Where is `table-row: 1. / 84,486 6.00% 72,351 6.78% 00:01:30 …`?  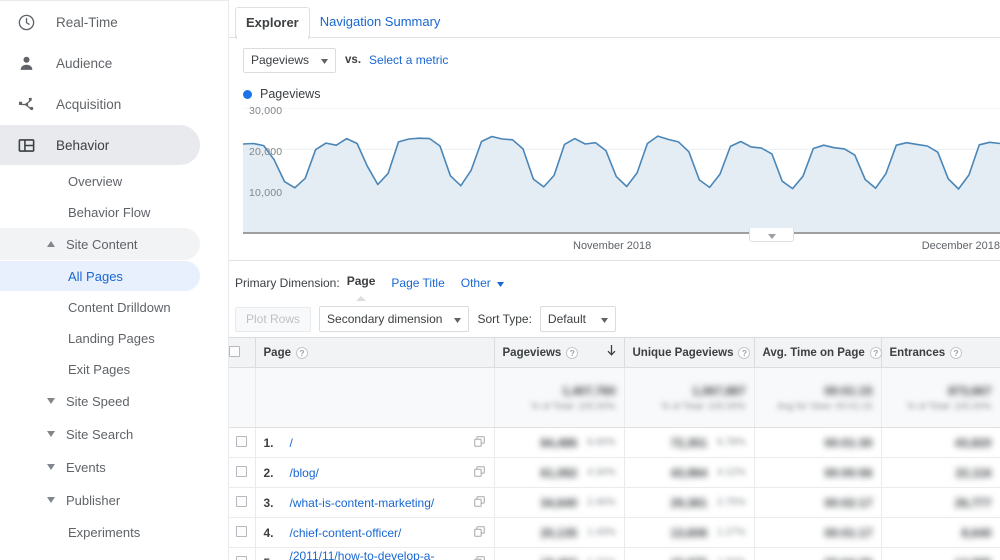
table-row: 1. / 84,486 6.00% 72,351 6.78% 00:01:30 … is located at coordinates (614, 442).